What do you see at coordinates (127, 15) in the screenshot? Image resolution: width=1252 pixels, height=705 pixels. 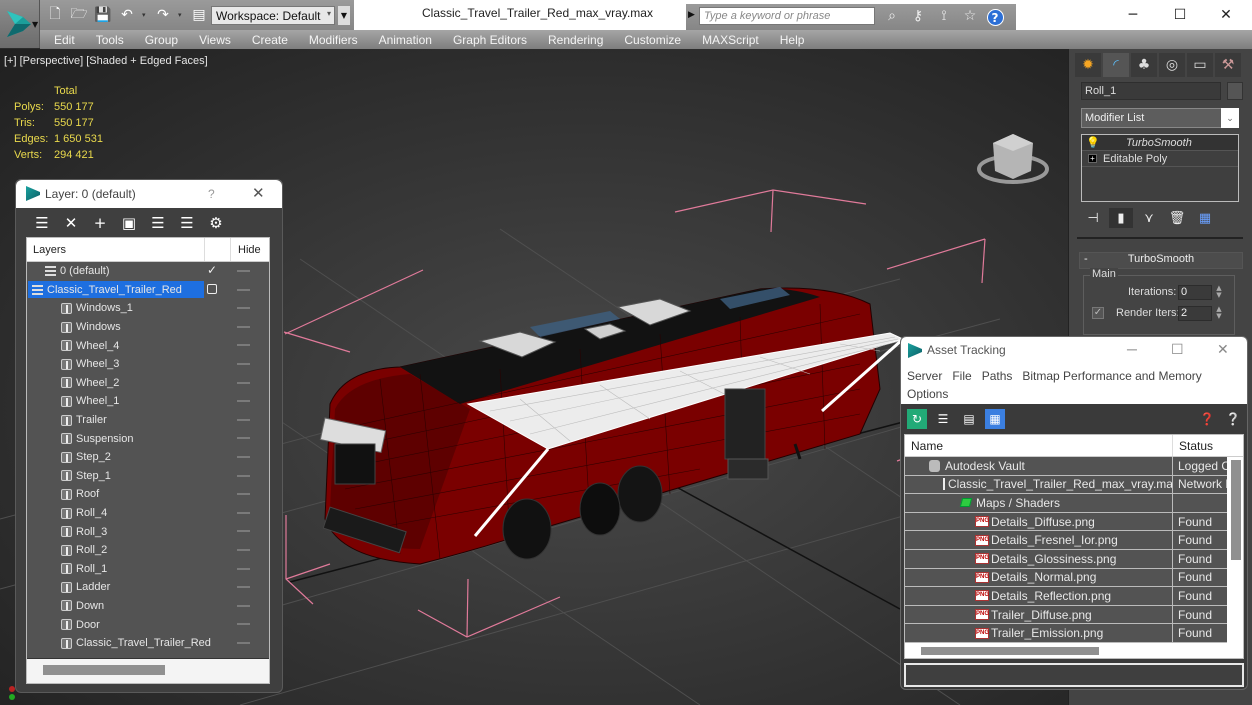 I see `undo-icon: ↶` at bounding box center [127, 15].